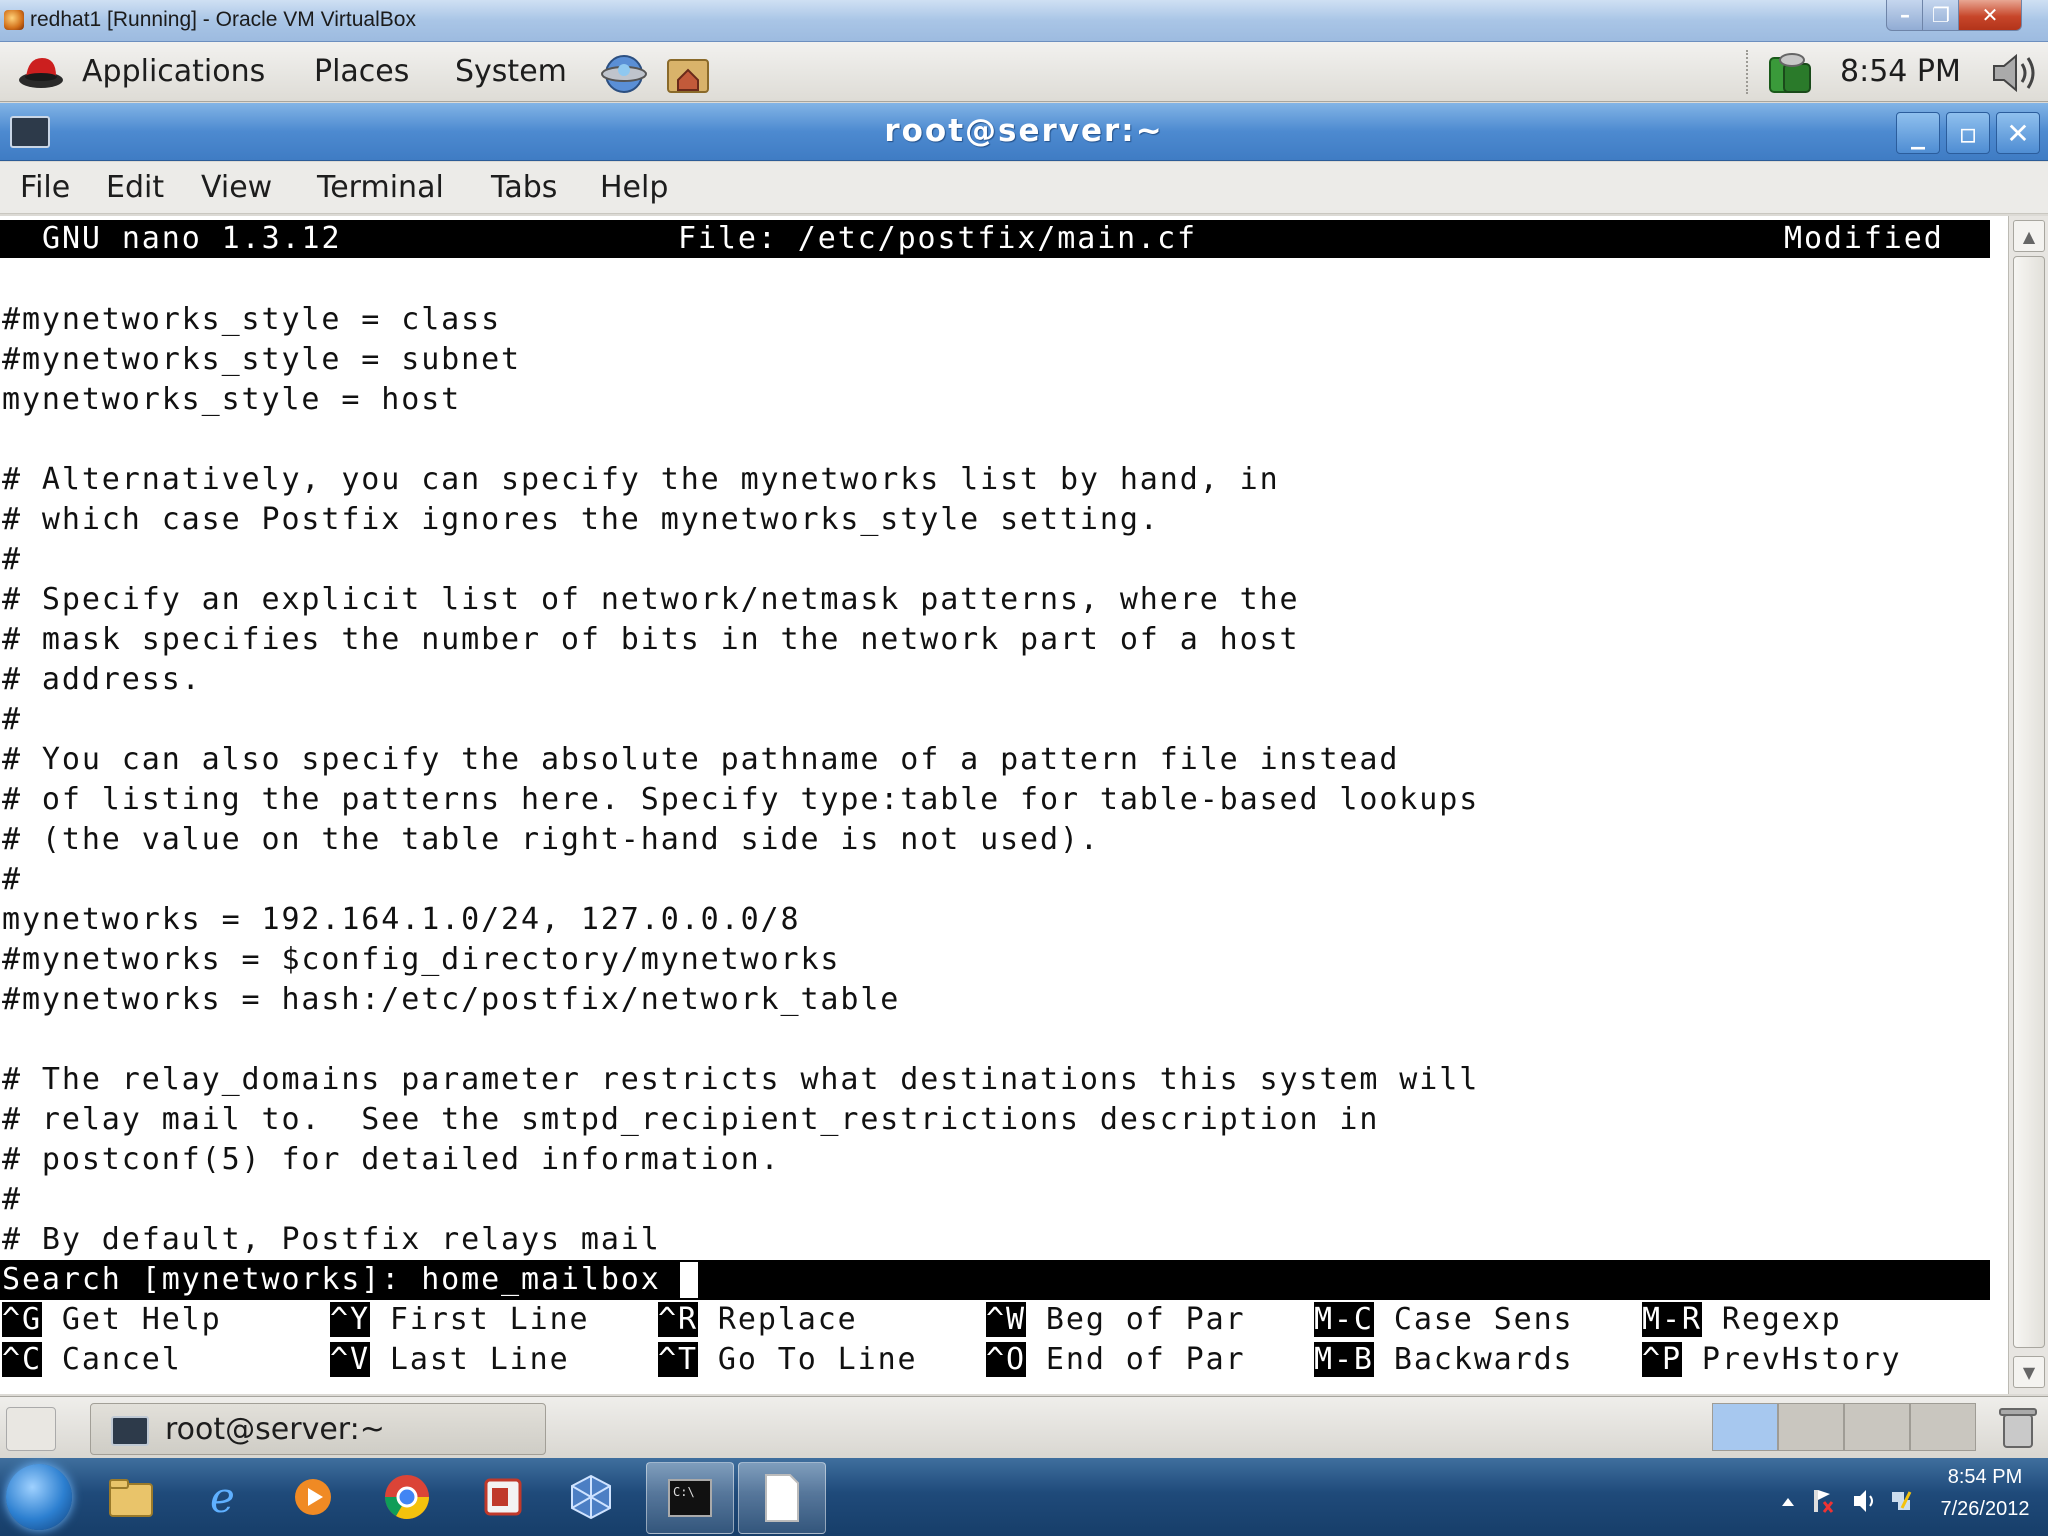 Image resolution: width=2048 pixels, height=1536 pixels. What do you see at coordinates (684, 1492) in the screenshot?
I see `svg-text: C:\` at bounding box center [684, 1492].